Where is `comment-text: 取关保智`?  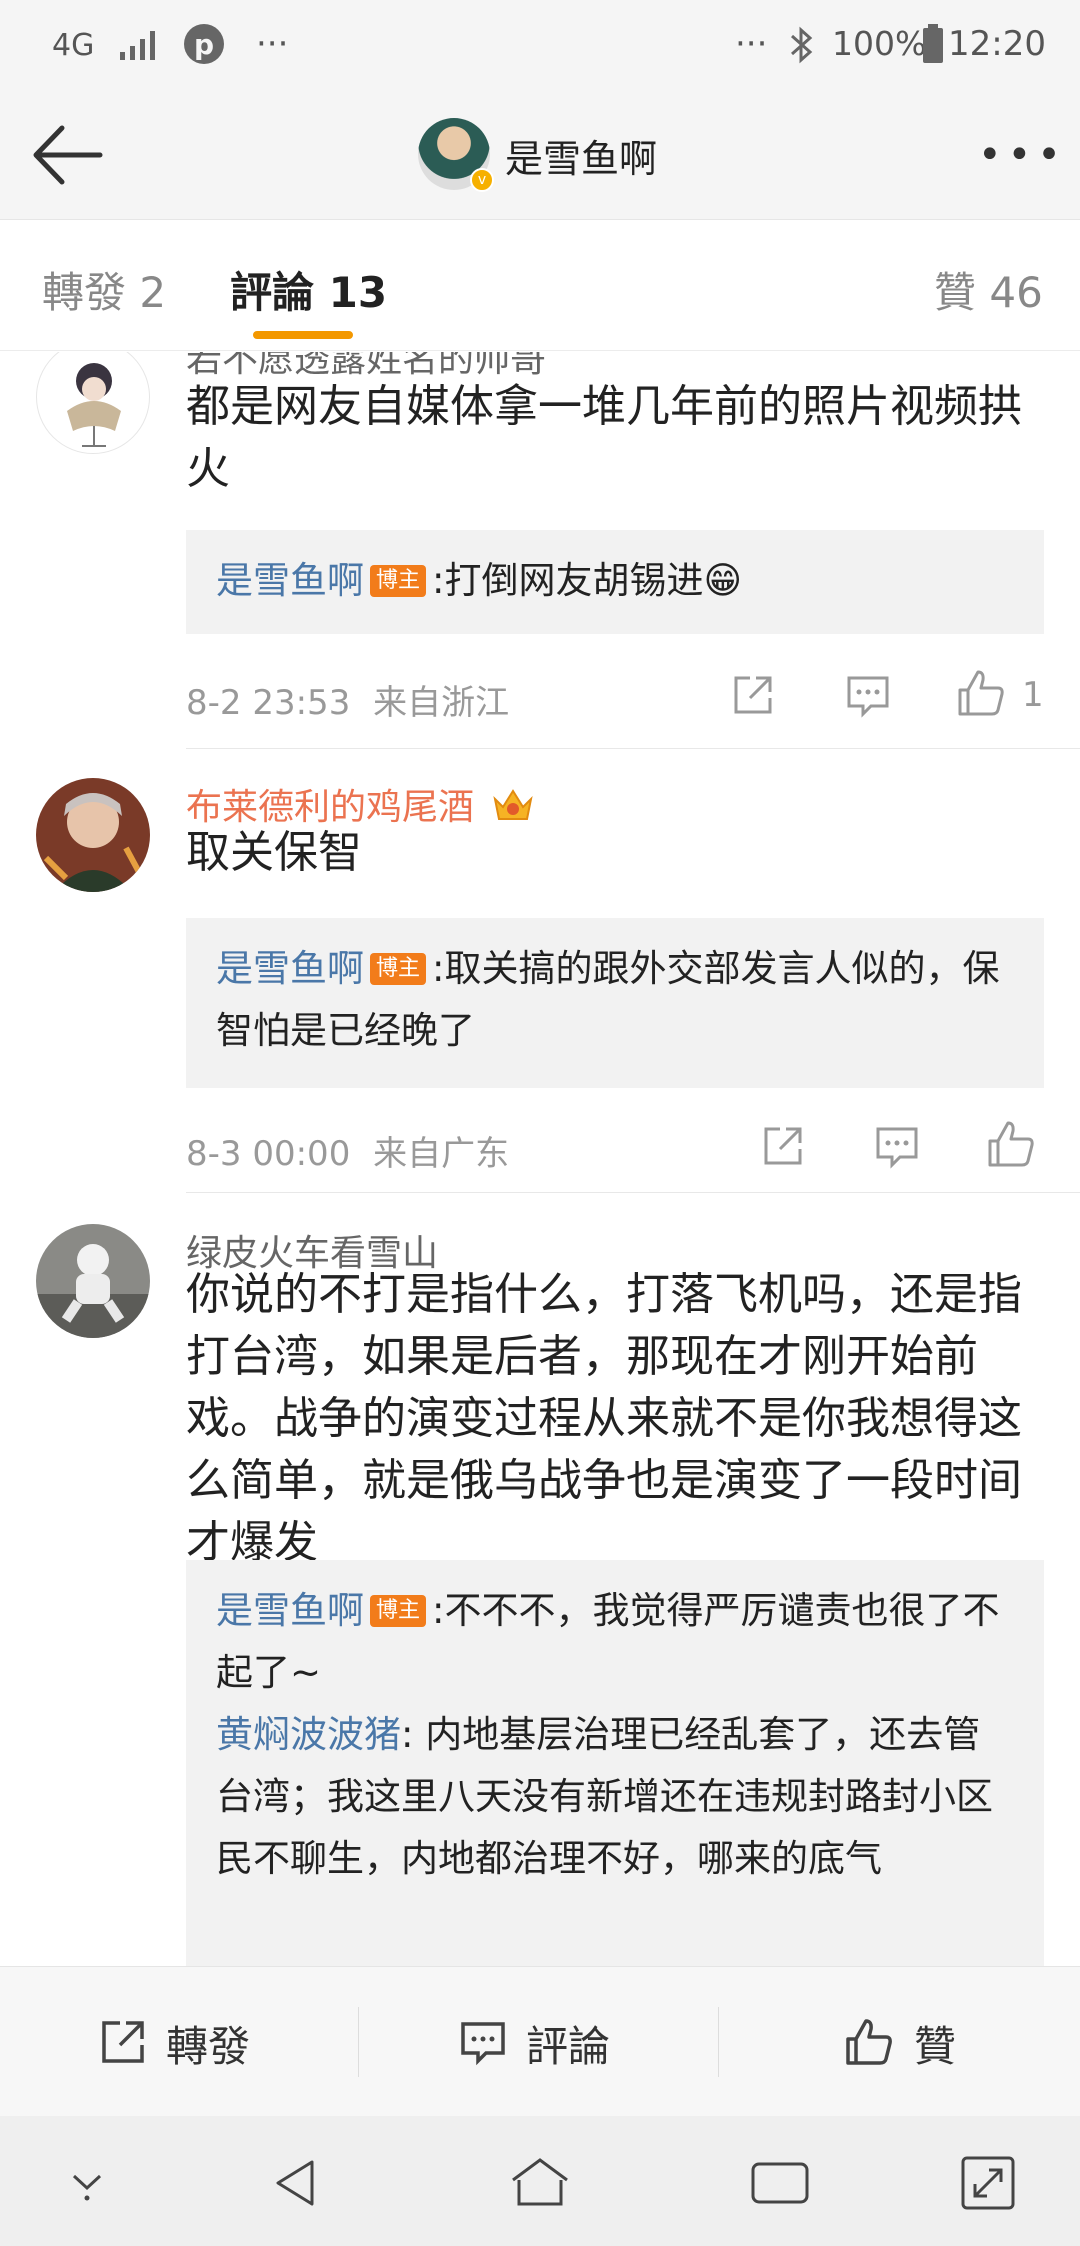 comment-text: 取关保智 is located at coordinates (274, 852).